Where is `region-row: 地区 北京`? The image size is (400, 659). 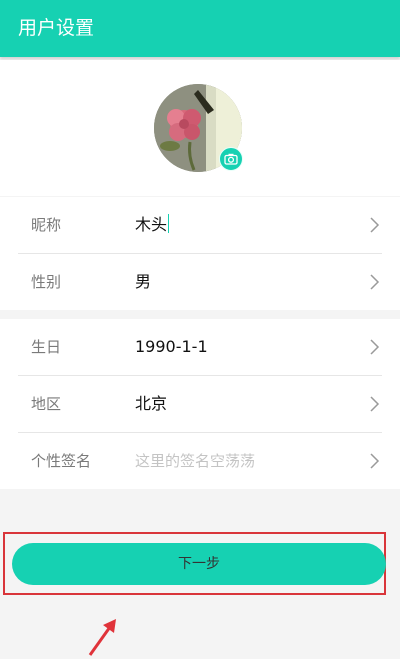
region-row: 地区 北京 is located at coordinates (200, 404).